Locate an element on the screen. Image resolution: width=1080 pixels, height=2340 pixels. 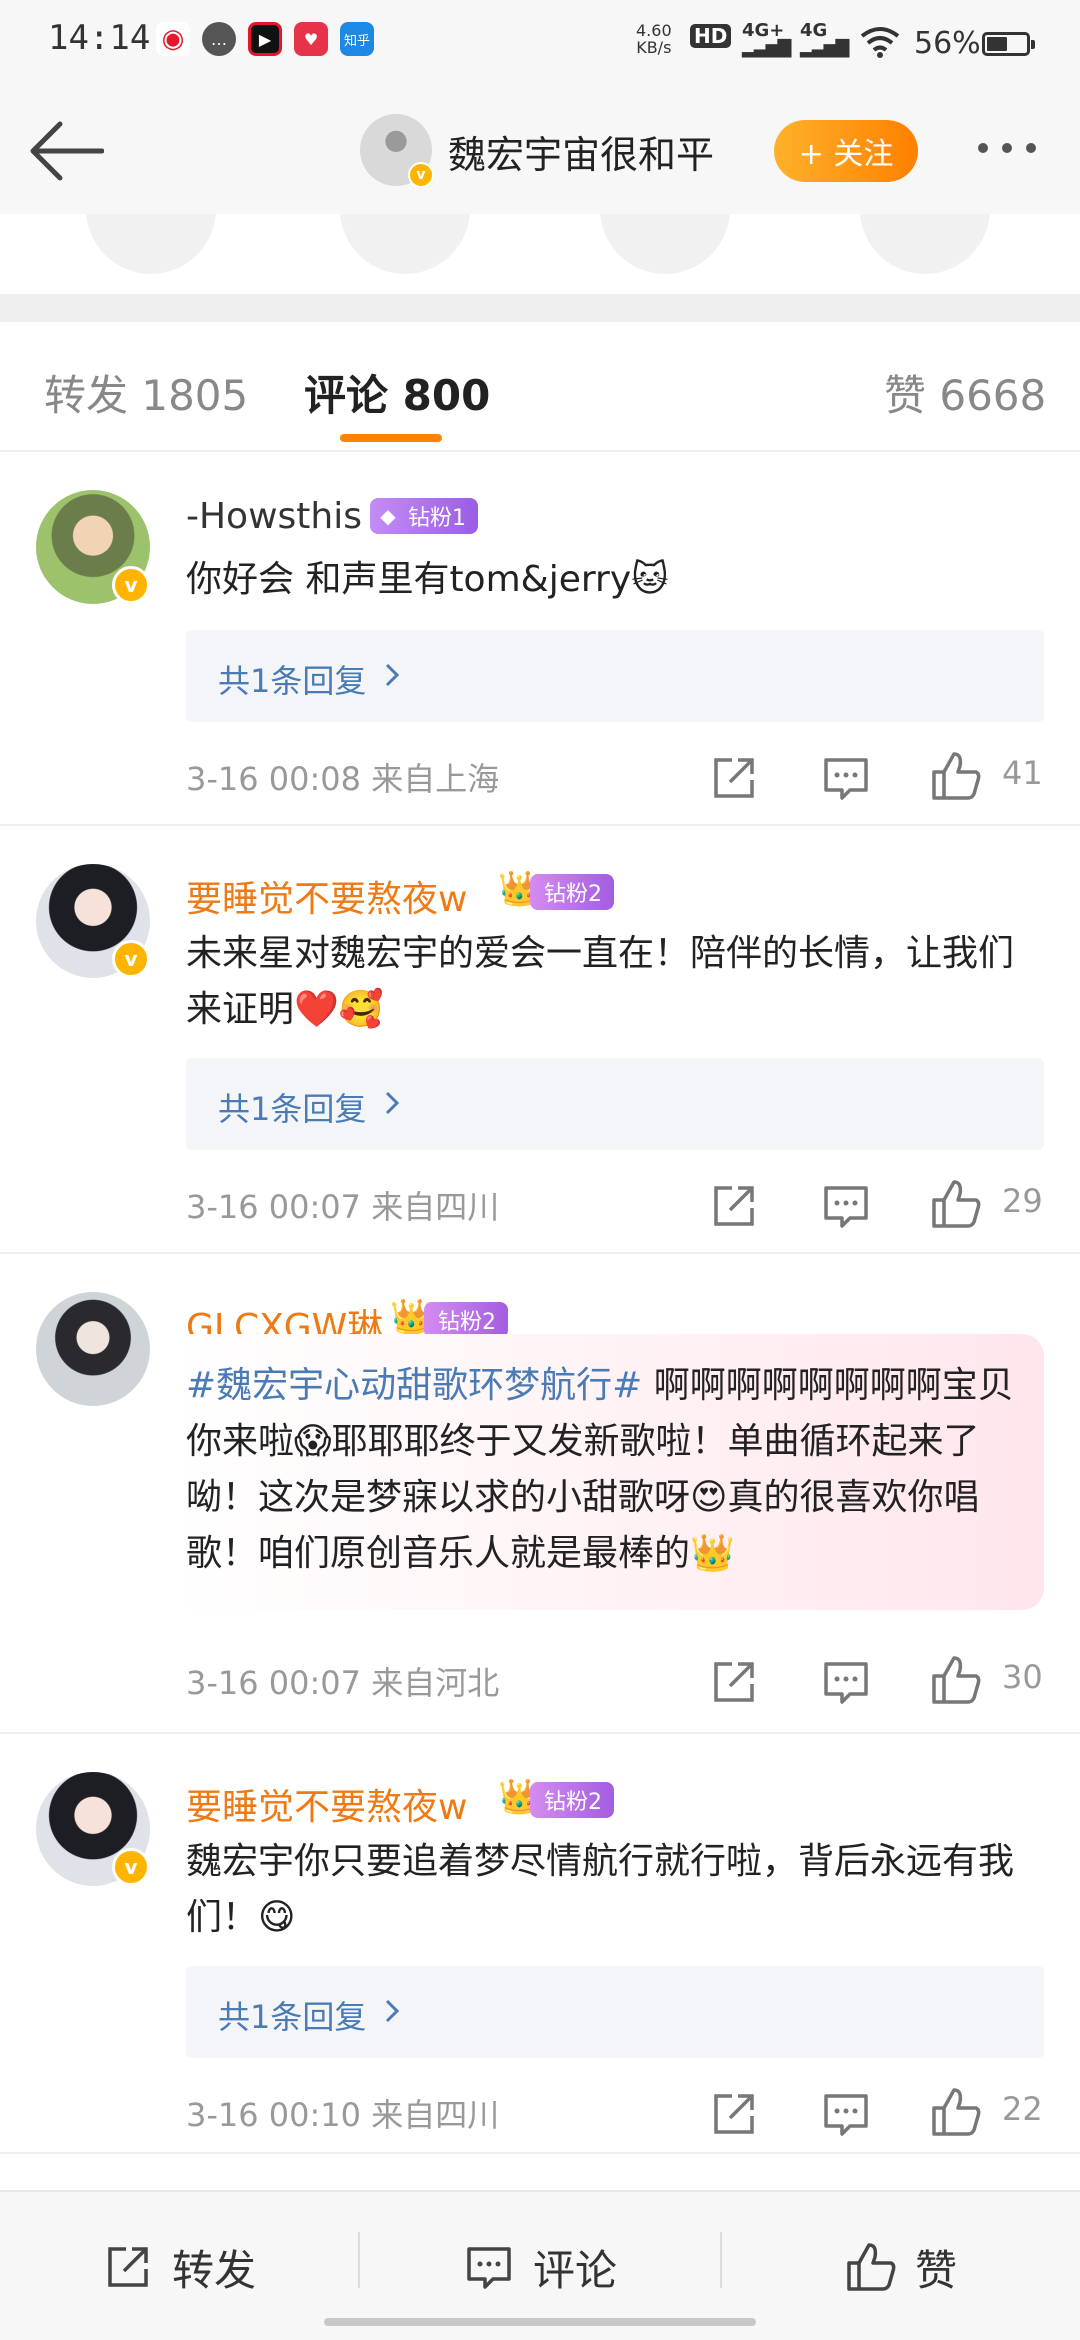
like-count: 22 is located at coordinates (1022, 2109).